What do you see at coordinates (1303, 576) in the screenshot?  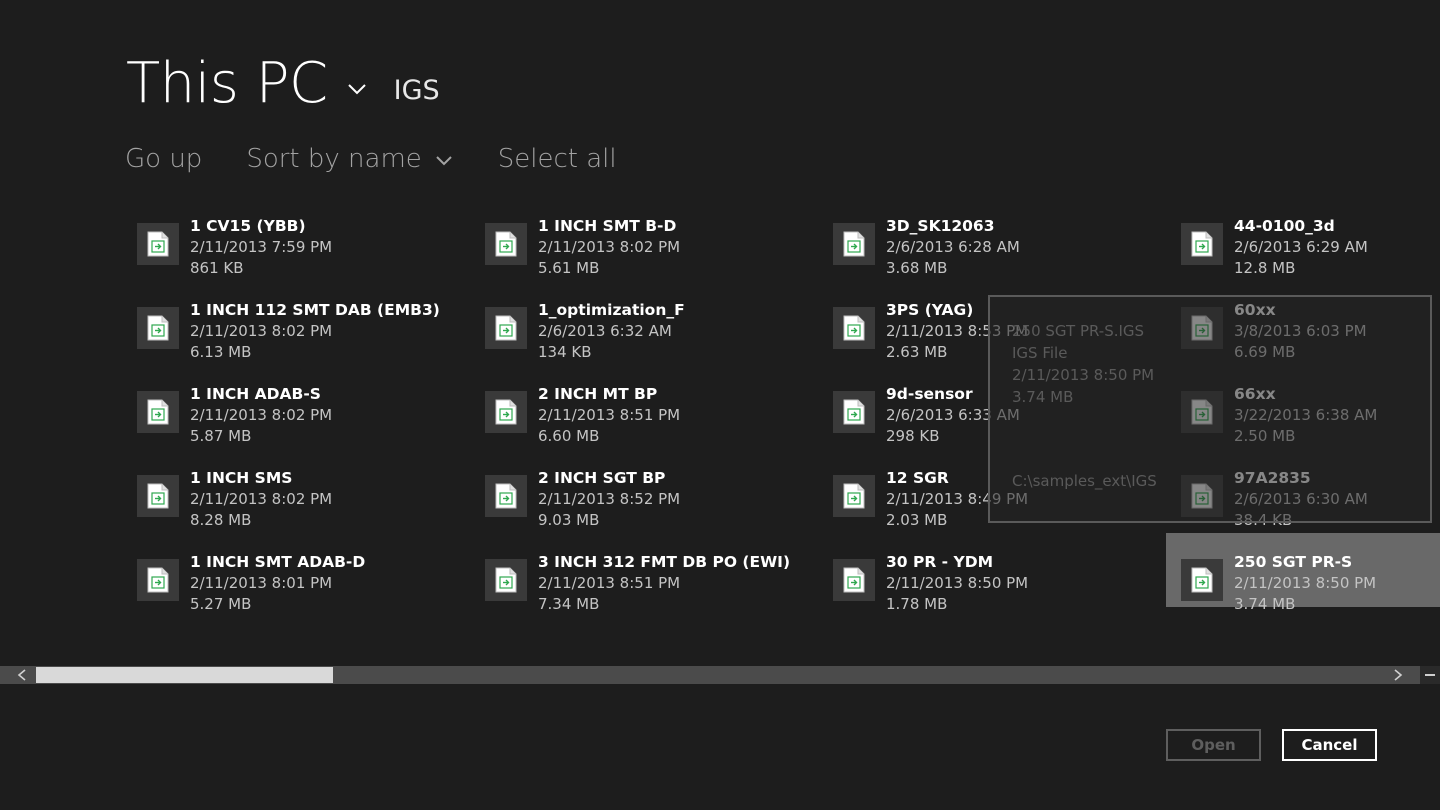 I see `file-tile: 250 SGT PR-S 2/11/2013 8:50 PM 3.74 MB` at bounding box center [1303, 576].